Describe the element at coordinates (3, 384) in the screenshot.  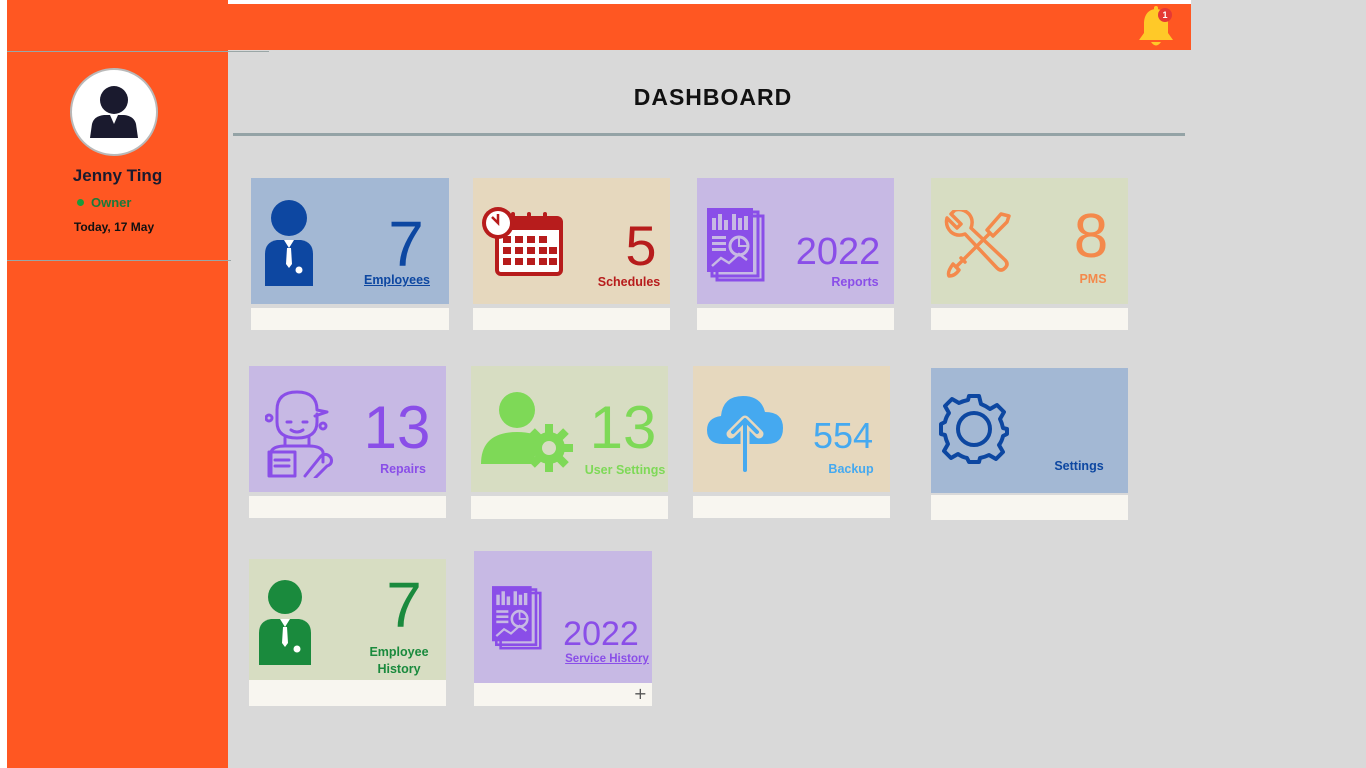
I see `left-edge-strip` at that location.